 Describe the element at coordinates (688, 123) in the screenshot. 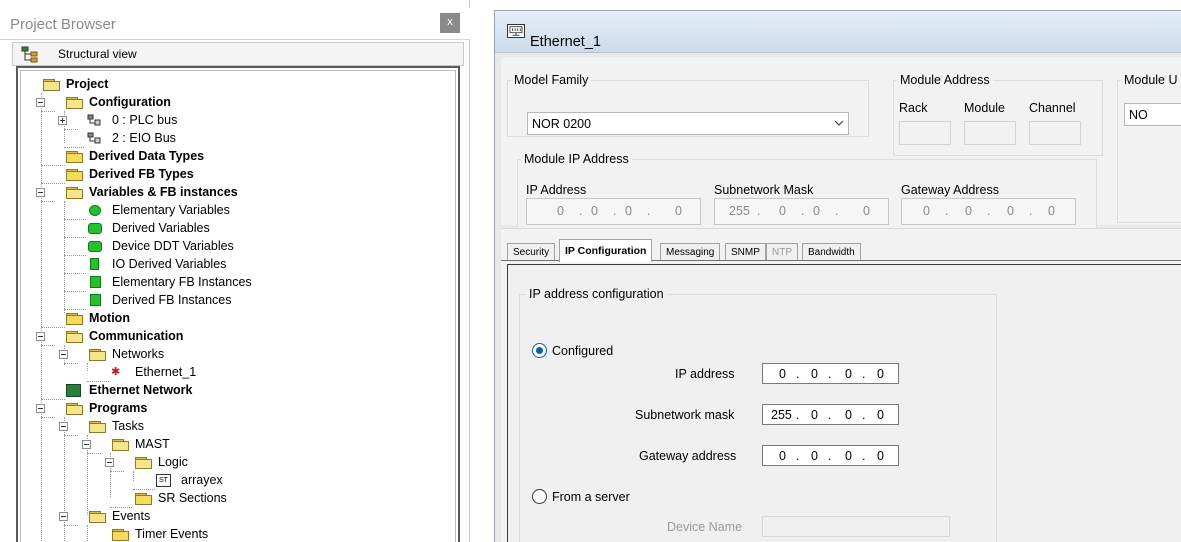

I see `model-family-dropdown: NOR 0200` at that location.